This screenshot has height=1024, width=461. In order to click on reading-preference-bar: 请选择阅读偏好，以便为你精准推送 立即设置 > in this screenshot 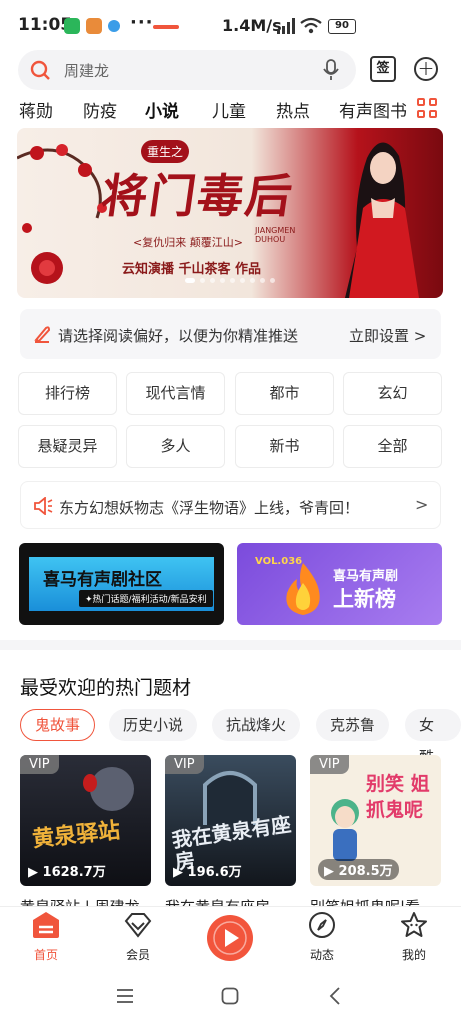, I will do `click(230, 334)`.